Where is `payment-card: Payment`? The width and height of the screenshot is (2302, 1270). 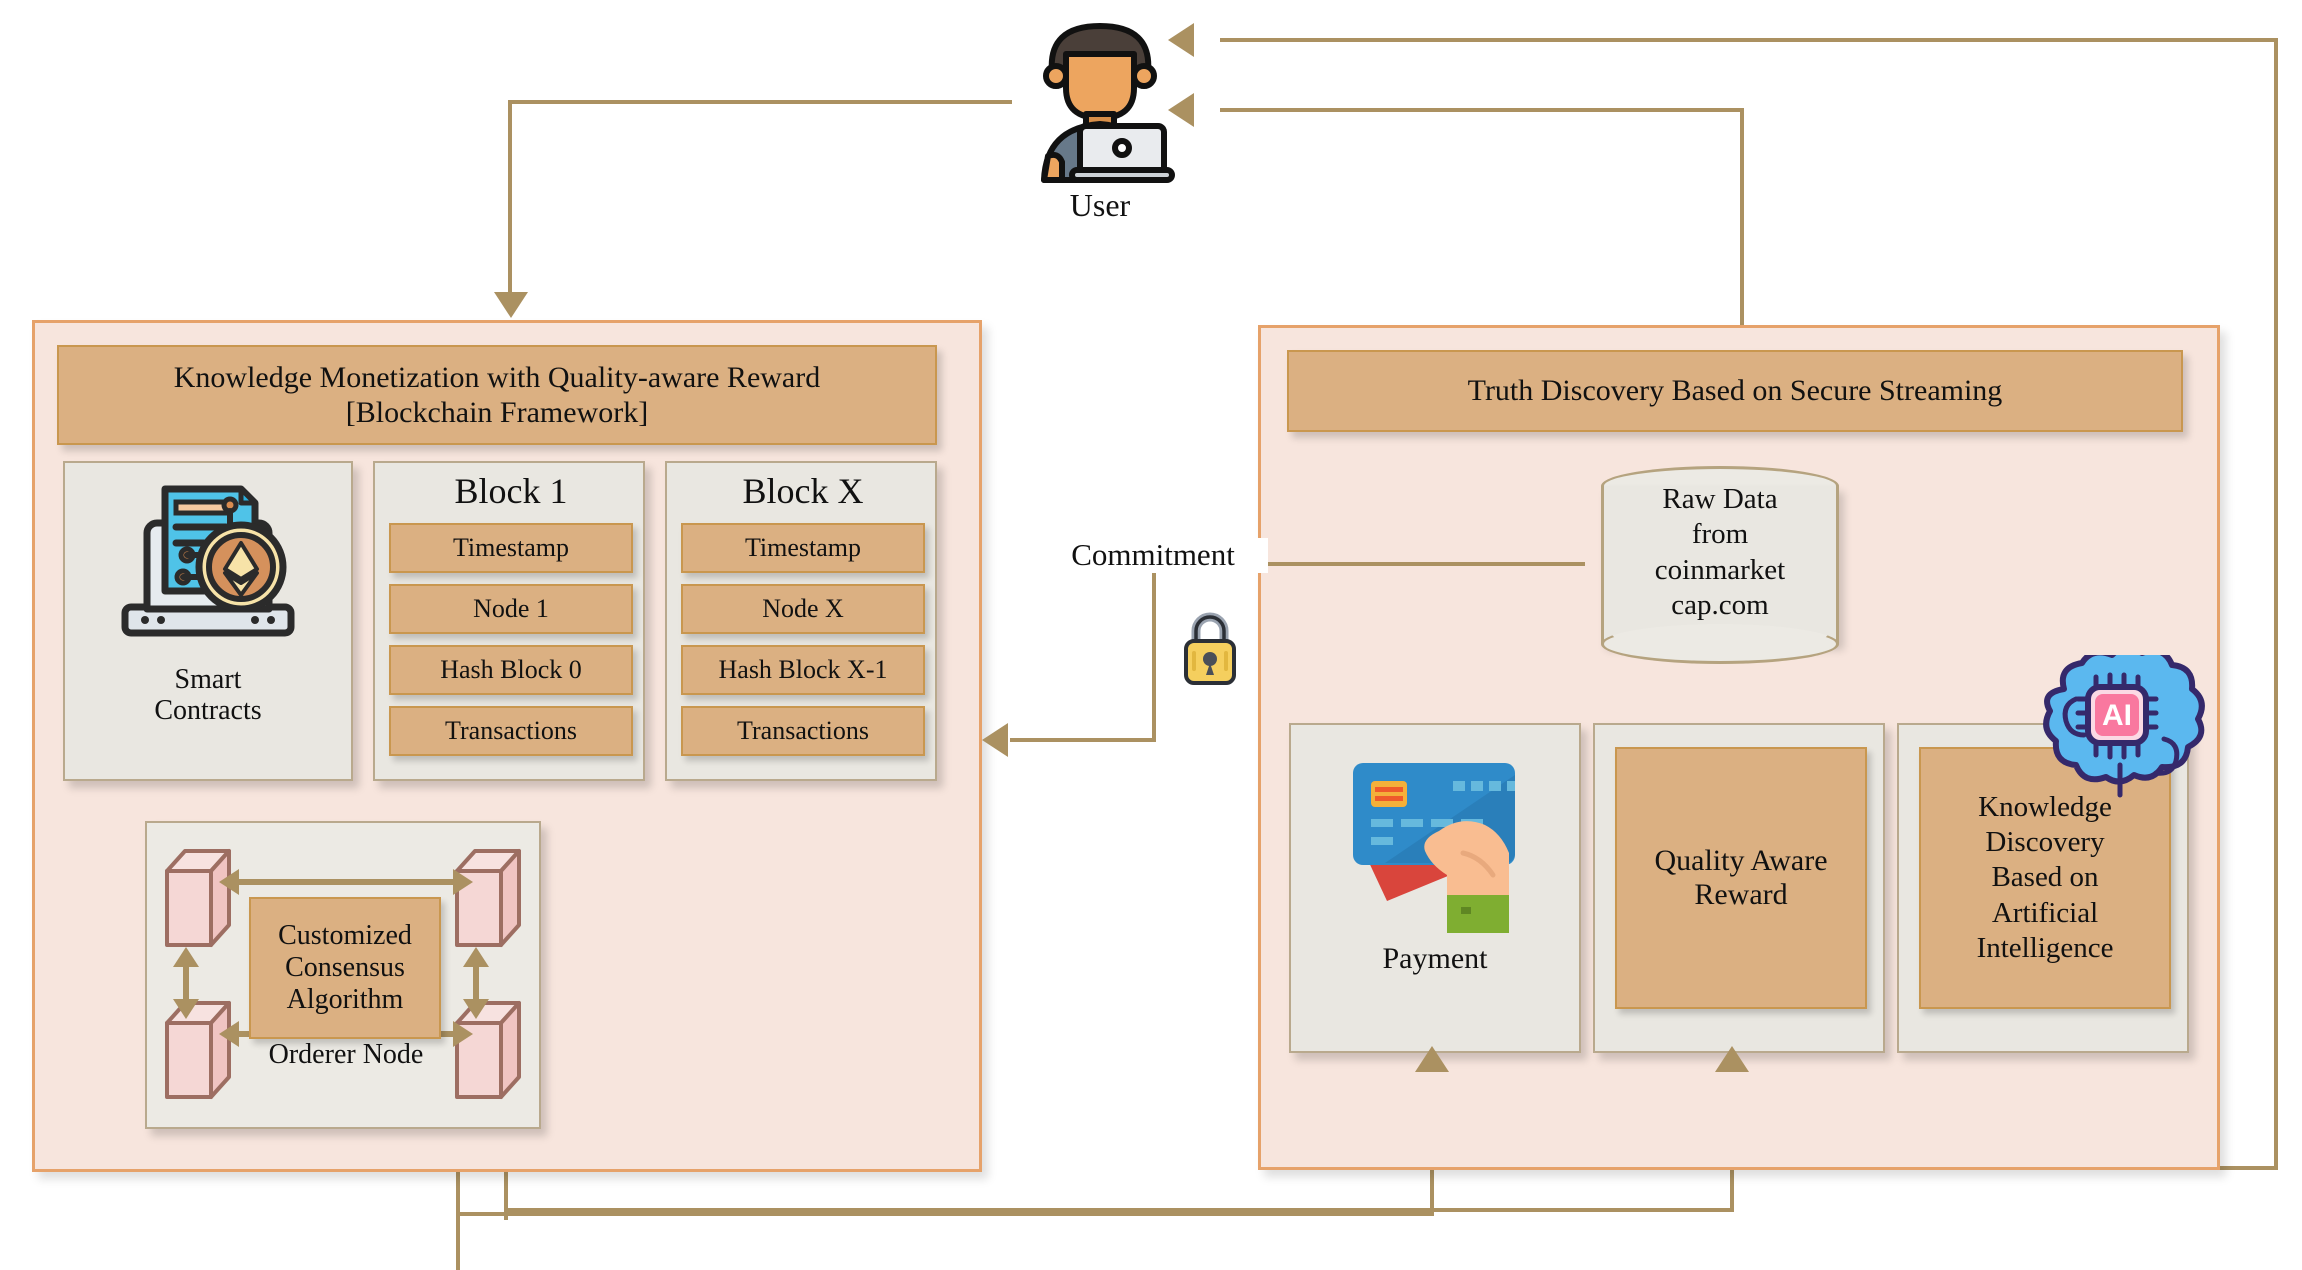
payment-card: Payment is located at coordinates (1435, 888).